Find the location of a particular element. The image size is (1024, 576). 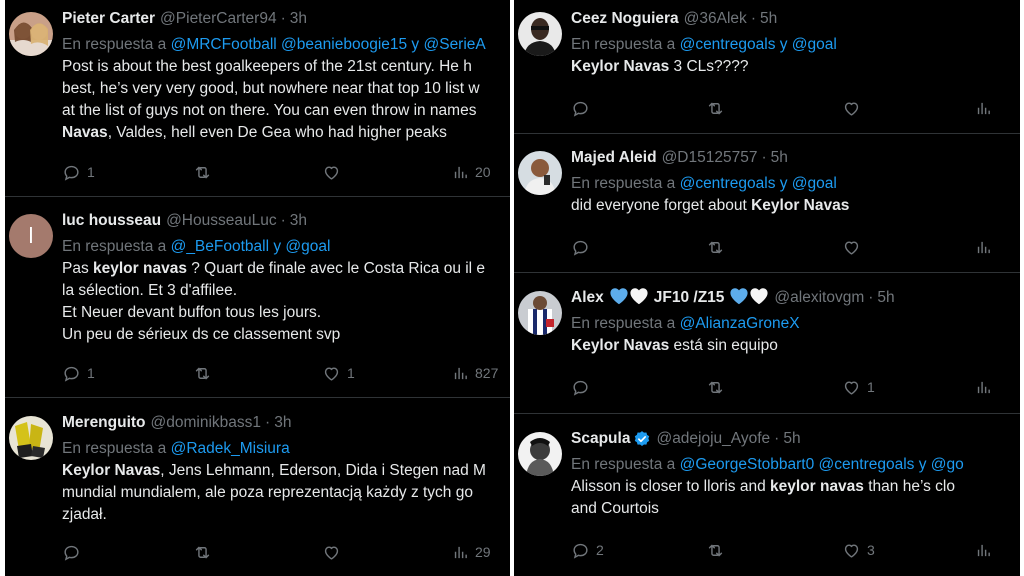

display-name: Pieter Carter is located at coordinates (108, 19).